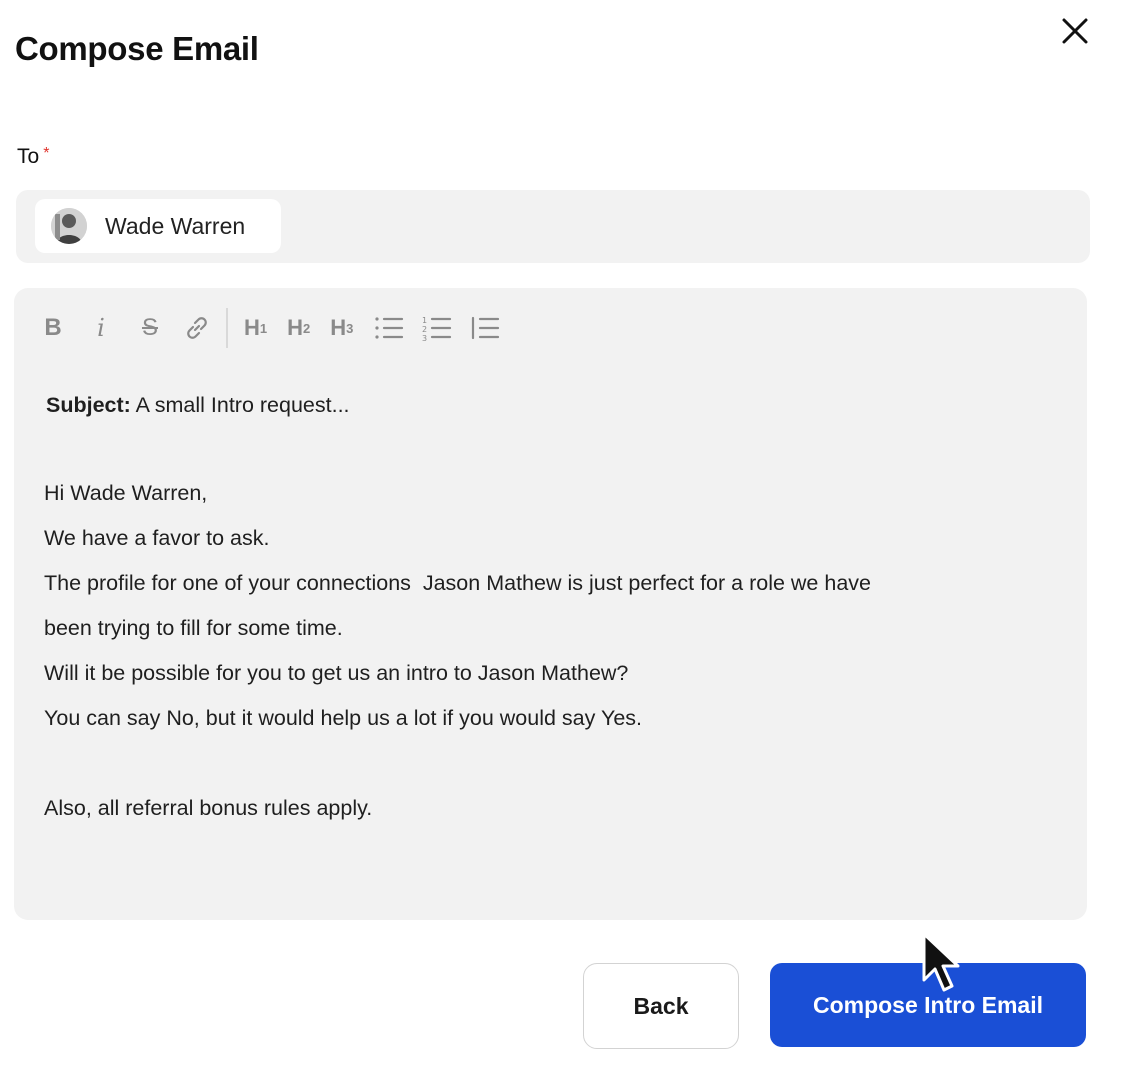 This screenshot has height=1070, width=1130. What do you see at coordinates (193, 628) in the screenshot?
I see `body-line: been trying to fill for some time.` at bounding box center [193, 628].